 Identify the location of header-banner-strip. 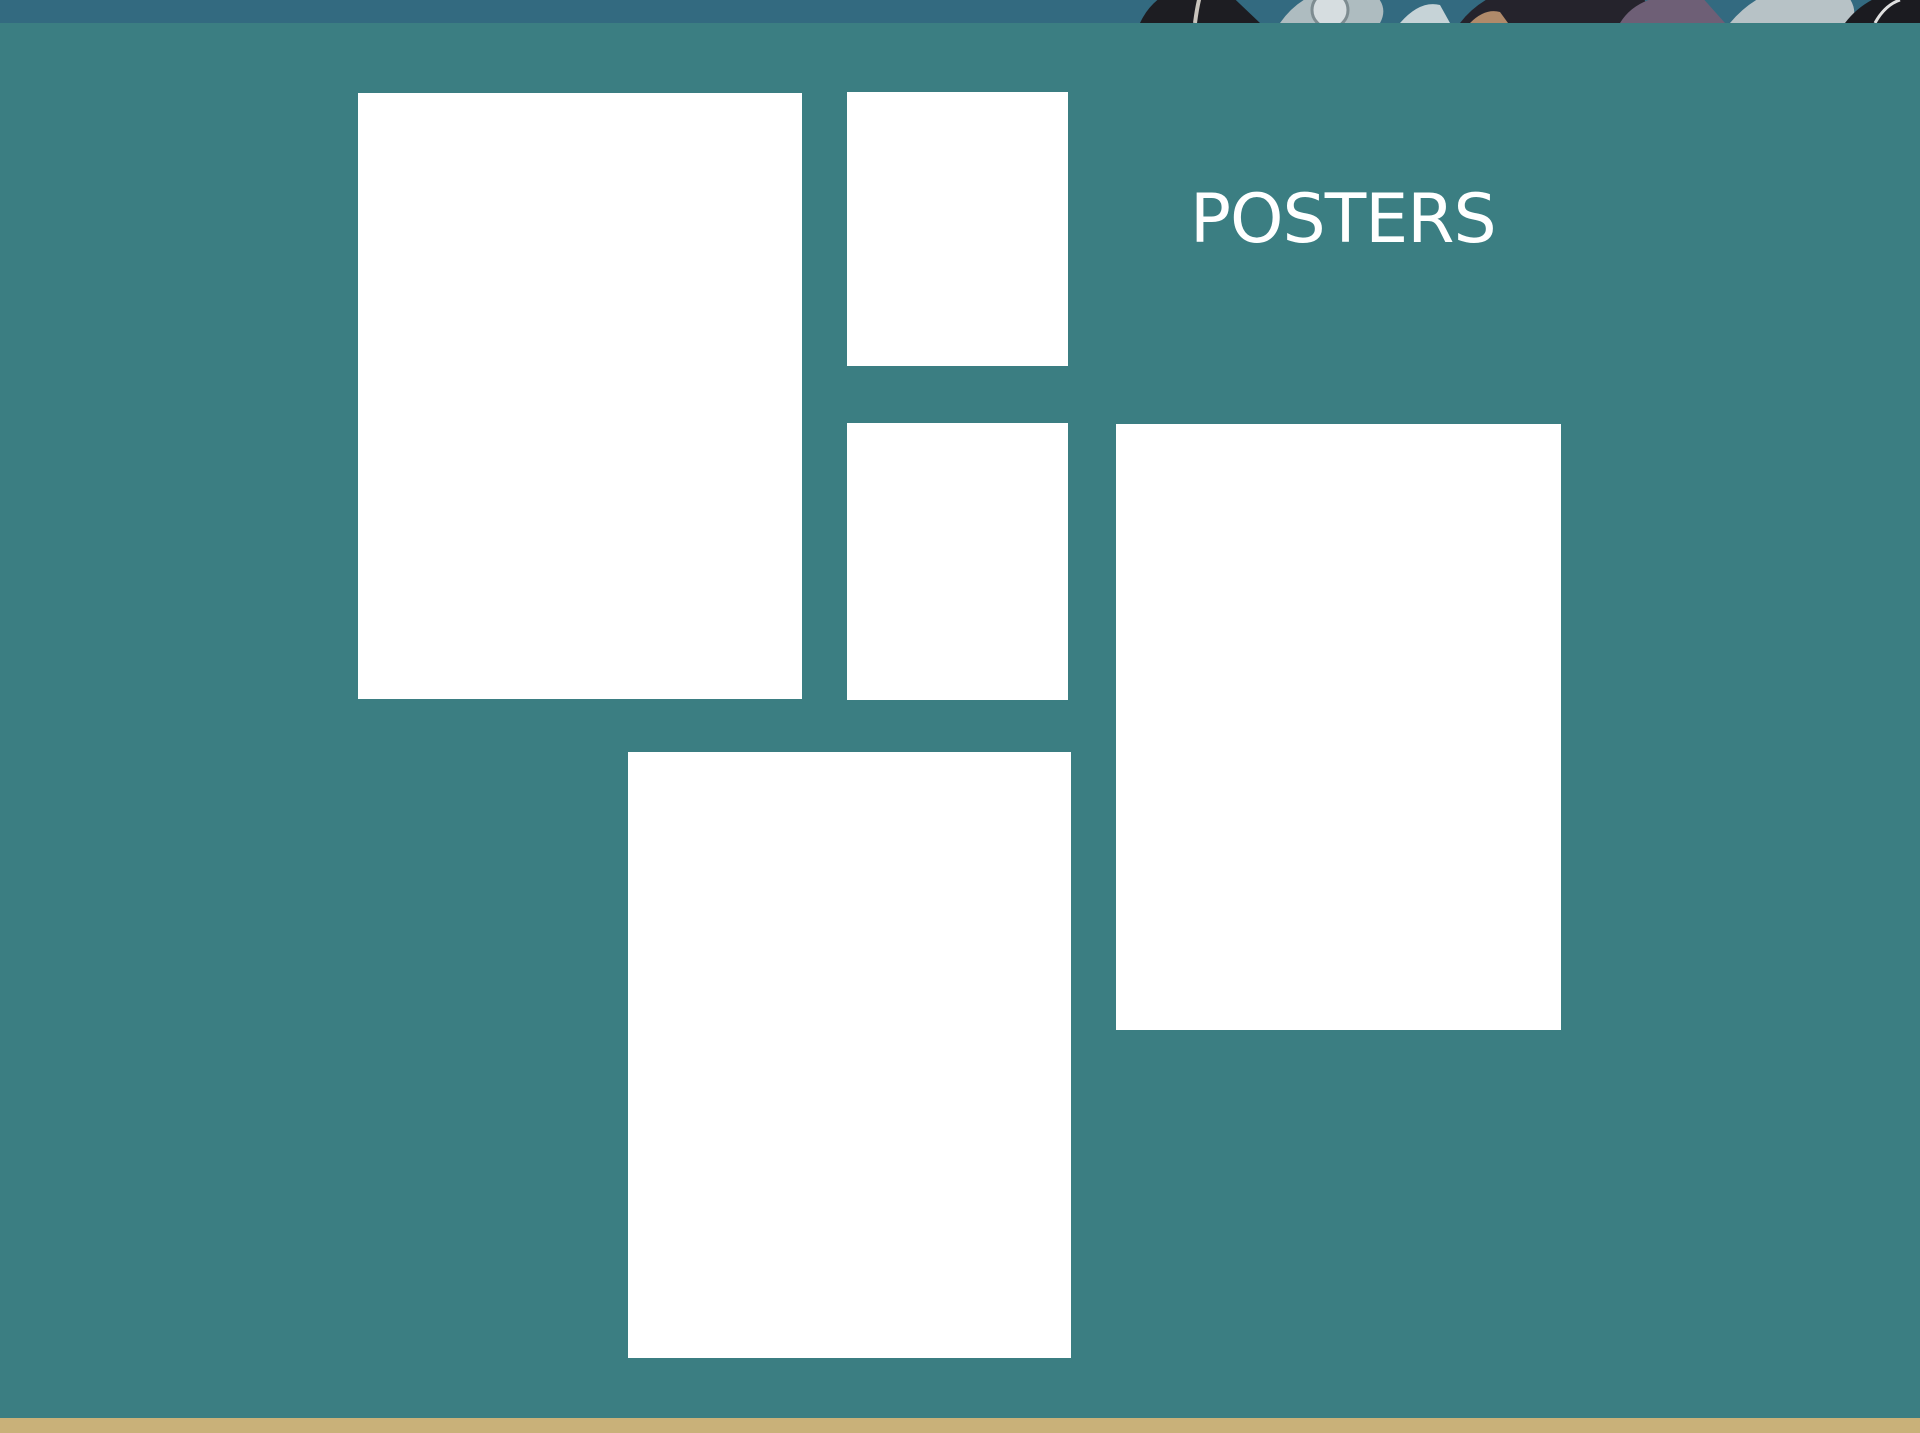
(960, 11).